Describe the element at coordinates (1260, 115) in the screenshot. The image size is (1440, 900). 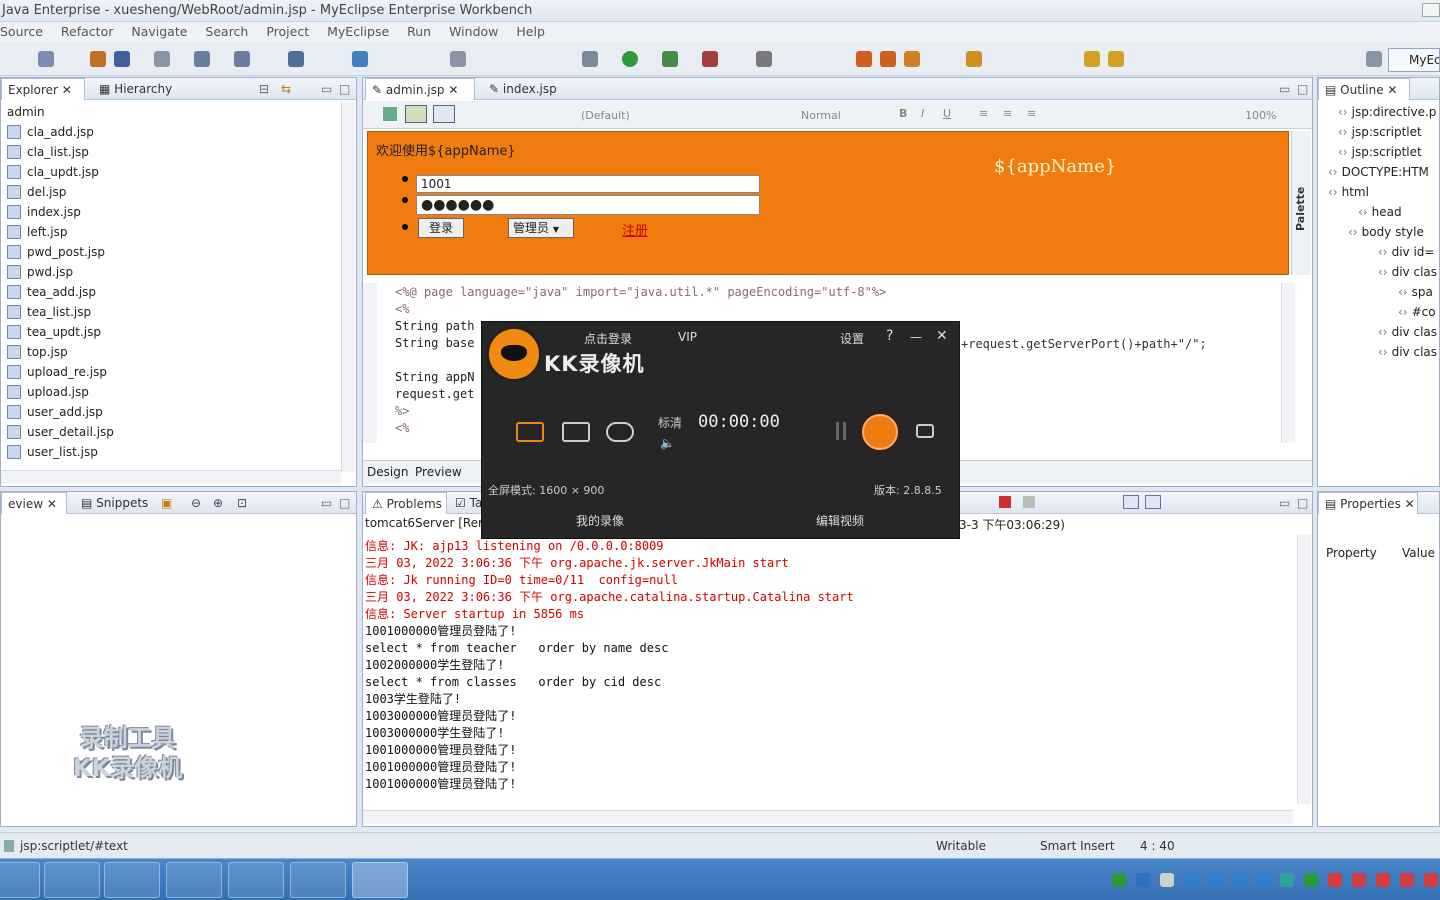
I see `zoom-select: 100%` at that location.